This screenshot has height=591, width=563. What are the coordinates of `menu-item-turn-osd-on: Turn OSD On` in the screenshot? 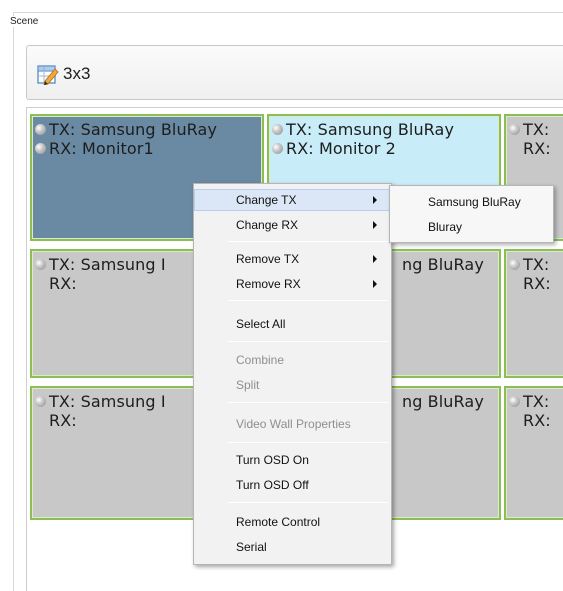 It's located at (292, 460).